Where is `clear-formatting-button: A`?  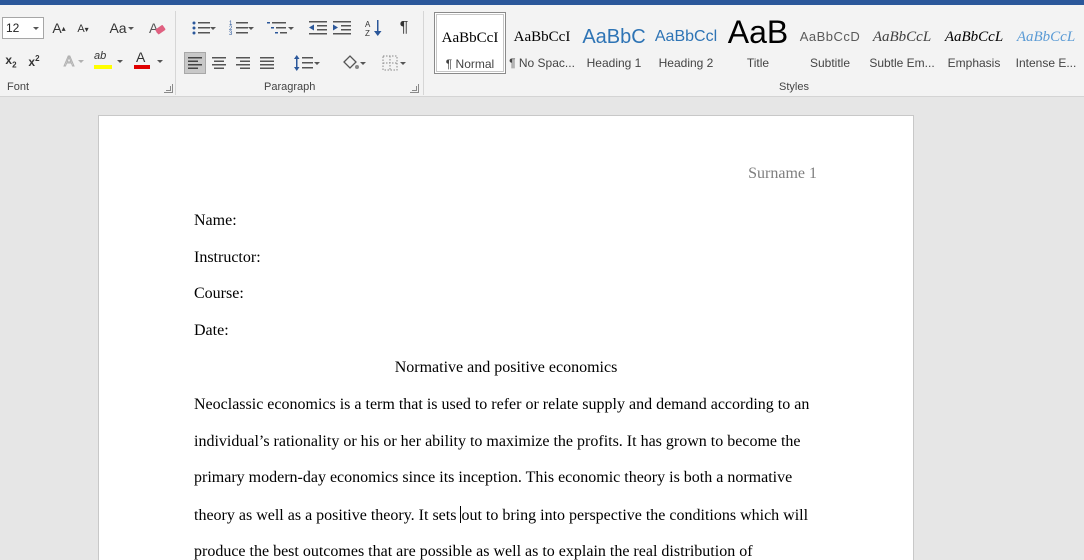 clear-formatting-button: A is located at coordinates (157, 28).